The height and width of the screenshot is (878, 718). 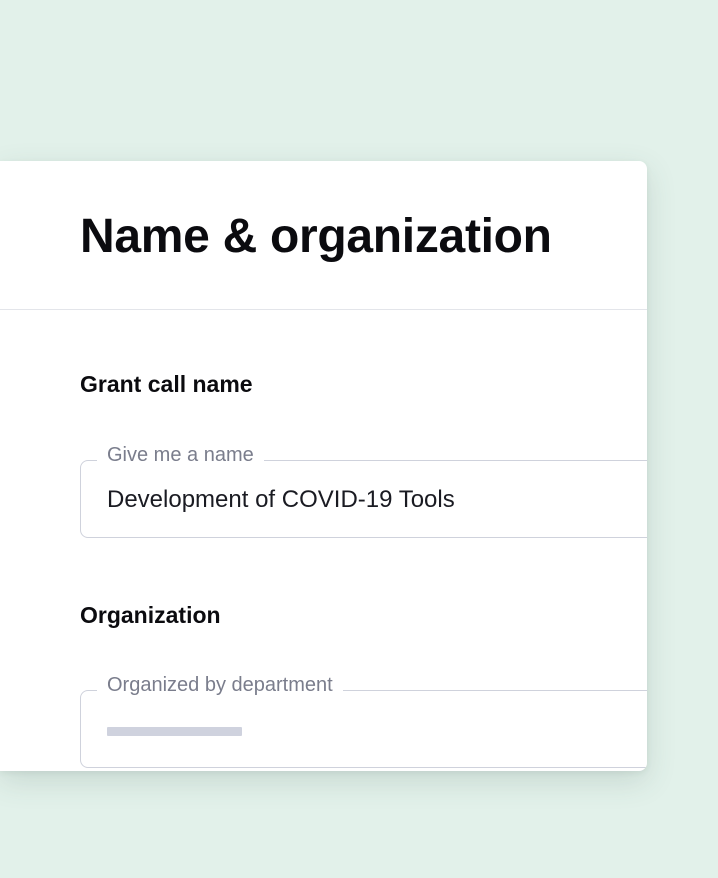 What do you see at coordinates (150, 615) in the screenshot?
I see `organization-heading: Organization` at bounding box center [150, 615].